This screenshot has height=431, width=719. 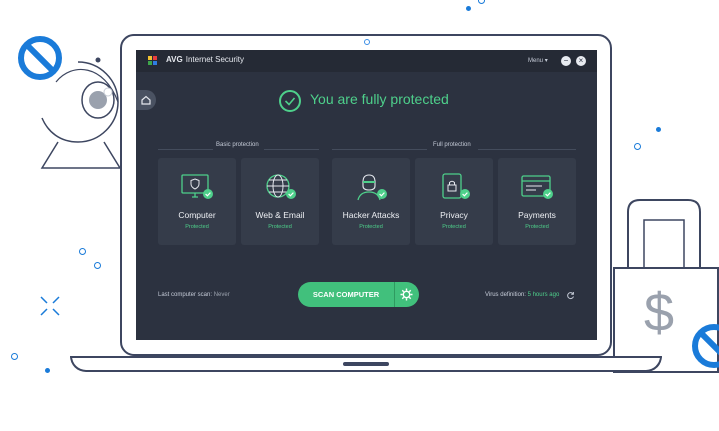 I want to click on app-title: AVG Internet Security, so click(x=205, y=59).